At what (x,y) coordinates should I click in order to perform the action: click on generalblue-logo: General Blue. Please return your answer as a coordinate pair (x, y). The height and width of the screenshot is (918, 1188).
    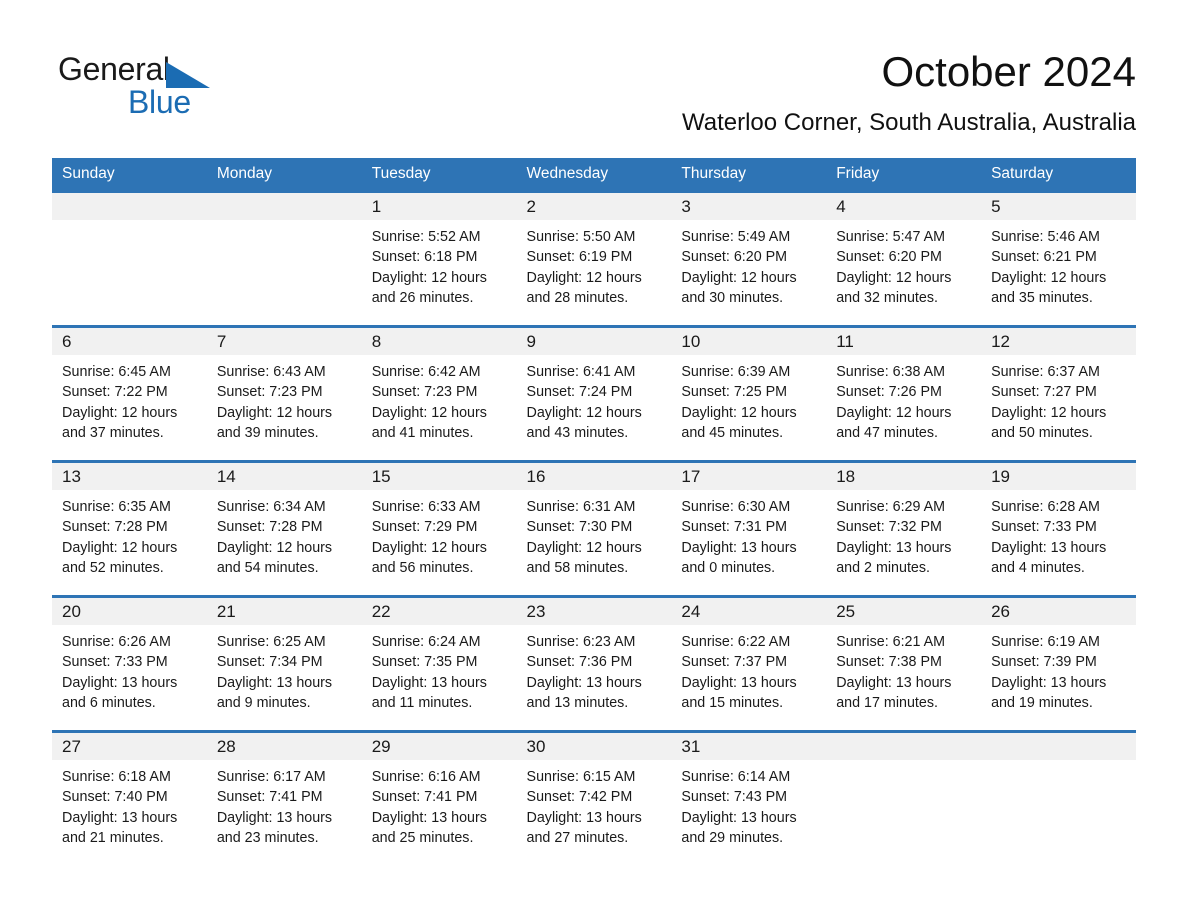
    Looking at the image, I should click on (188, 87).